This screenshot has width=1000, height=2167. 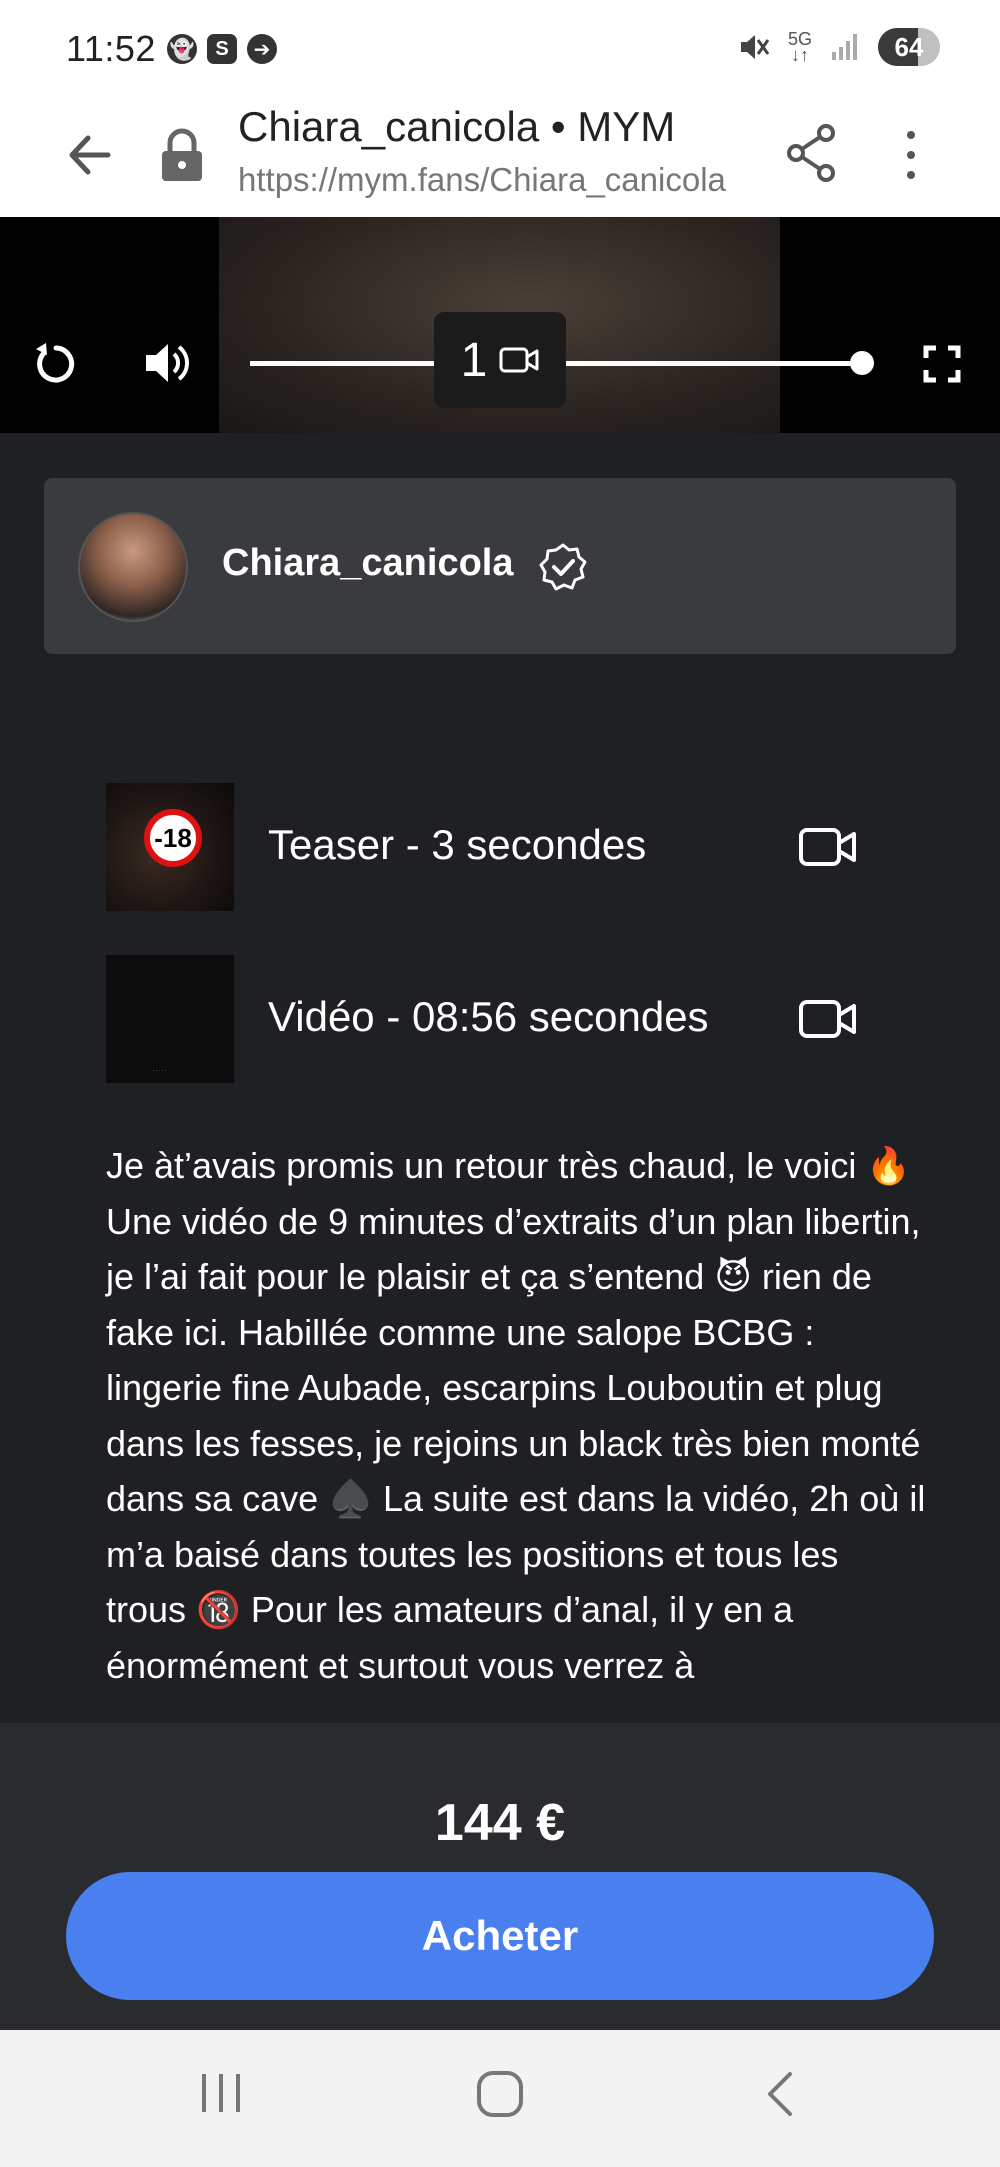 I want to click on signal-icon, so click(x=844, y=47).